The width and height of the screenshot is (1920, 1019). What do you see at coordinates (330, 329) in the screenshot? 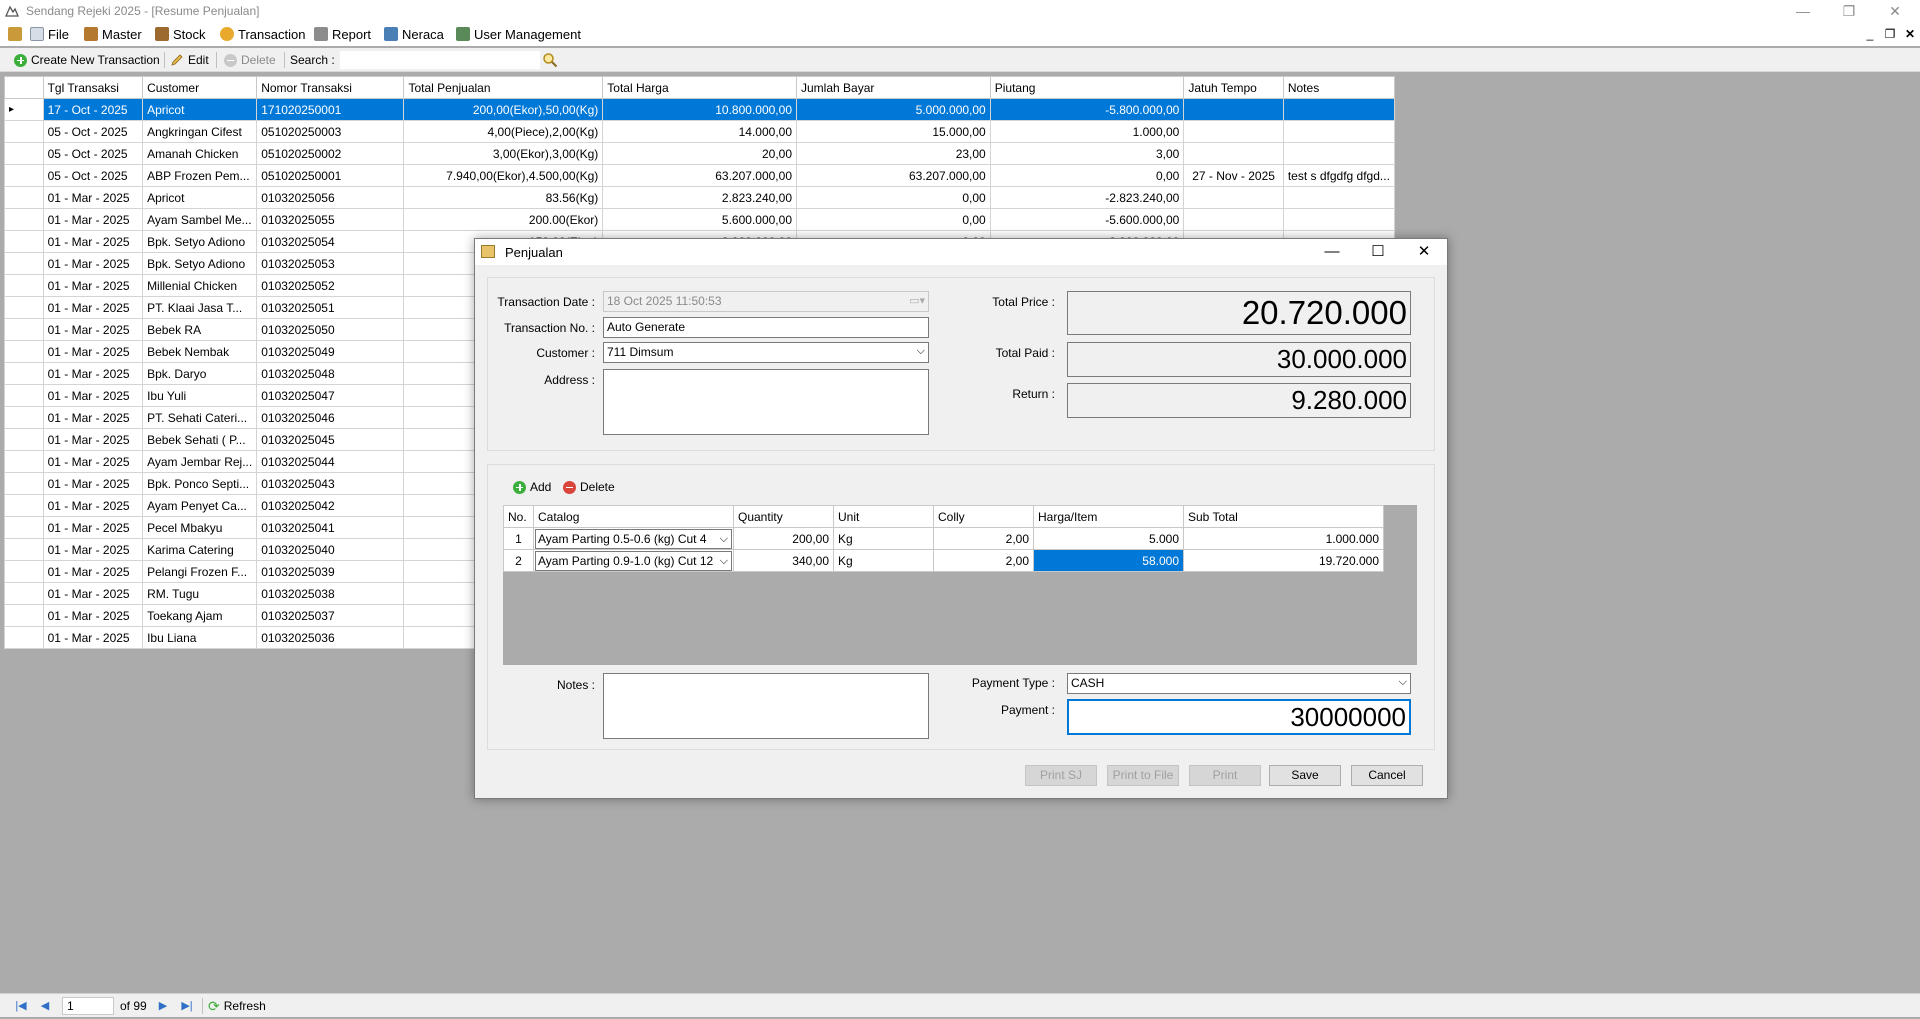
I see `table-cell: 01032025050` at bounding box center [330, 329].